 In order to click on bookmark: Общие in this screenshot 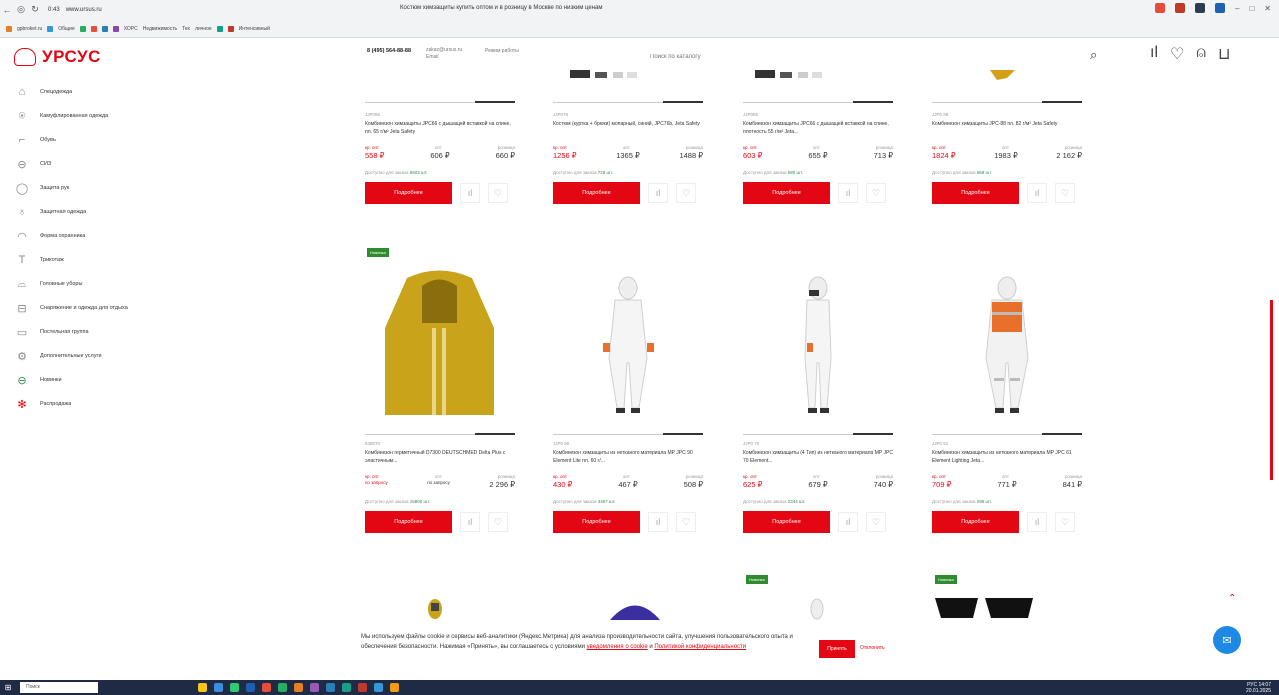, I will do `click(66, 29)`.